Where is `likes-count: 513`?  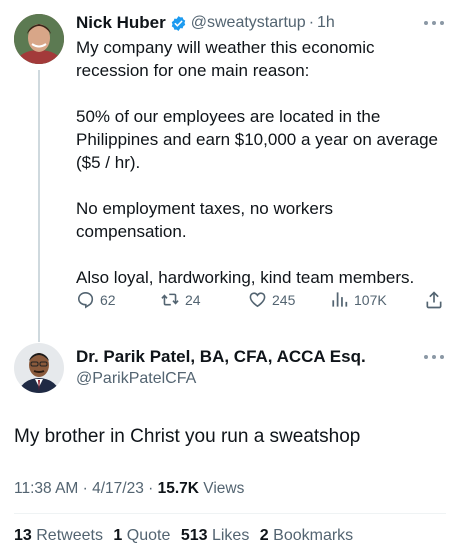 likes-count: 513 is located at coordinates (194, 535).